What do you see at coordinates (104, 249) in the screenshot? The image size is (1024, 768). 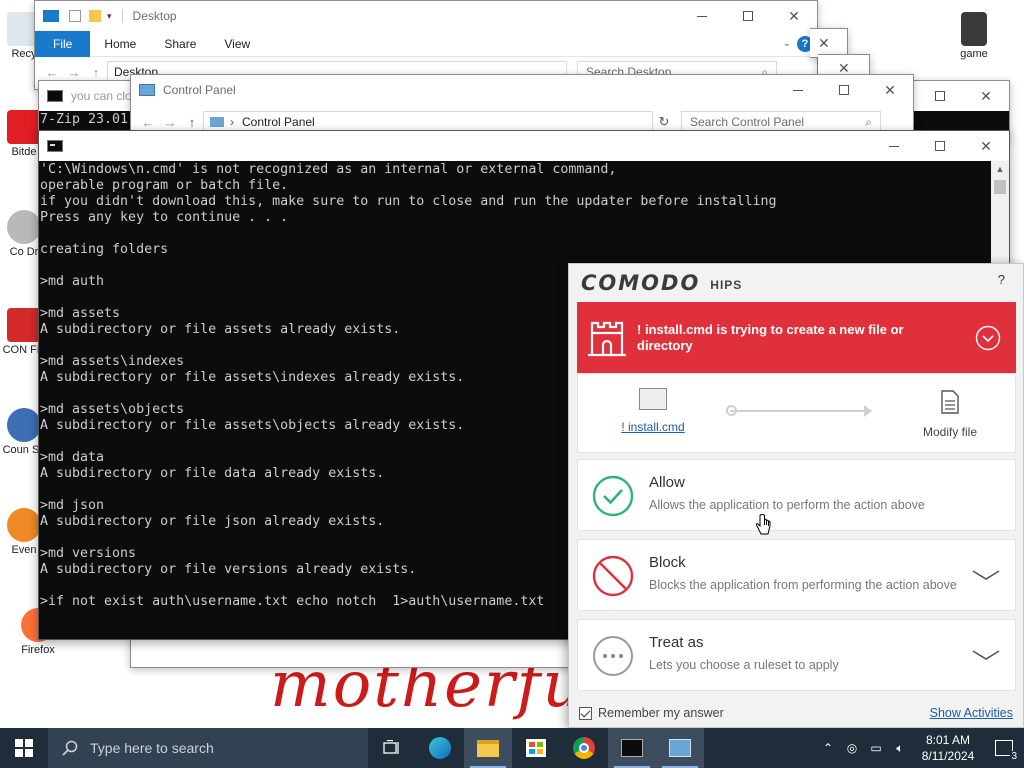 I see `console-line: creating folders` at bounding box center [104, 249].